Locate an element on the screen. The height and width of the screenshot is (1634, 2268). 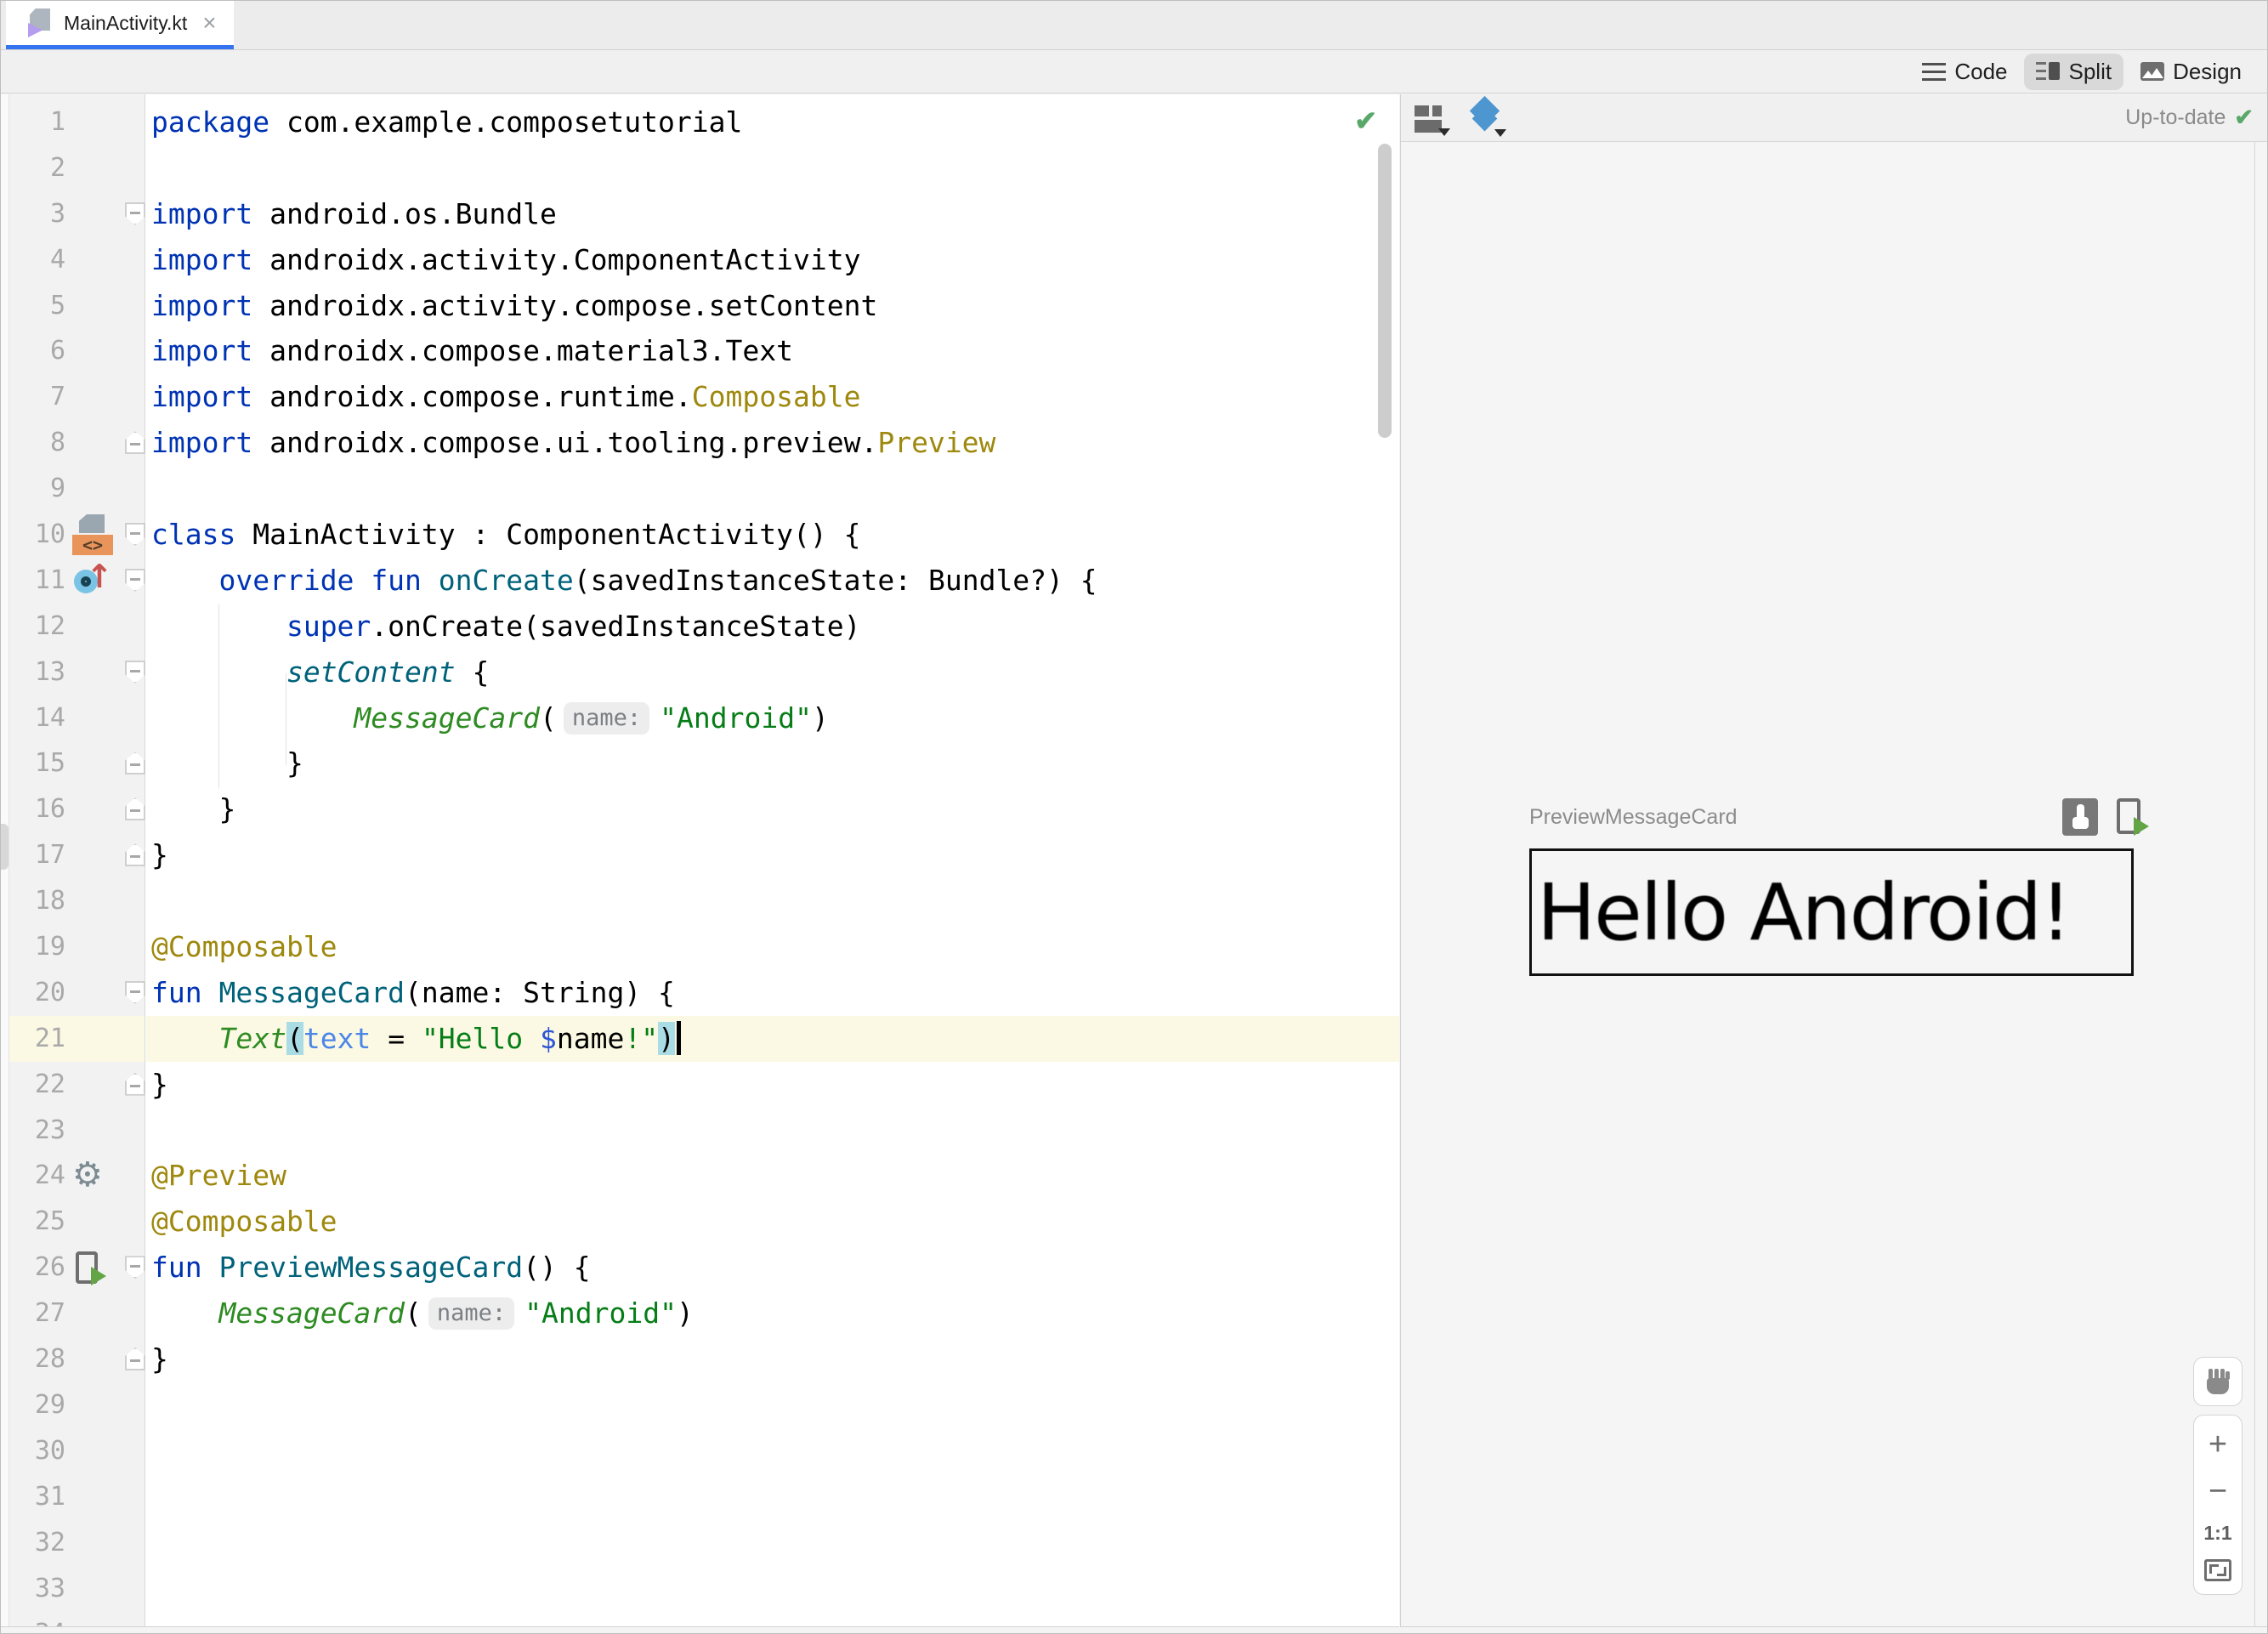
line-number: 1 is located at coordinates (33, 122).